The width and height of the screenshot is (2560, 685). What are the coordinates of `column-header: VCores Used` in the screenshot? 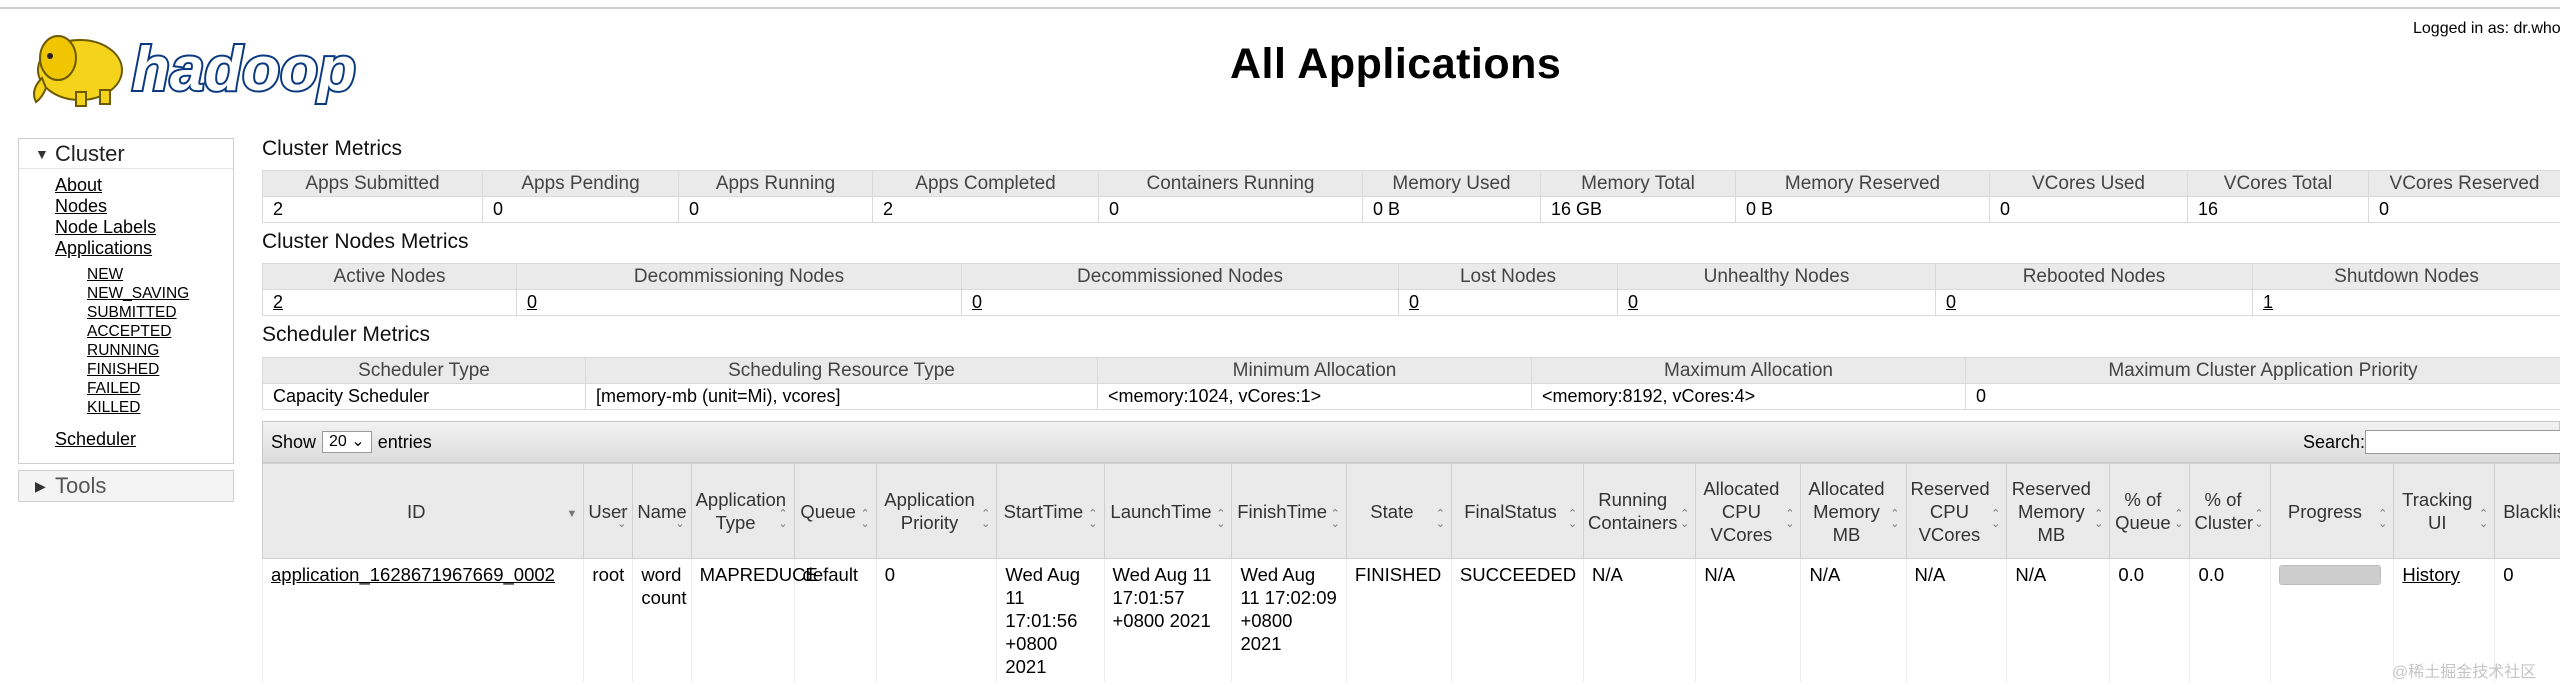 It's located at (2088, 183).